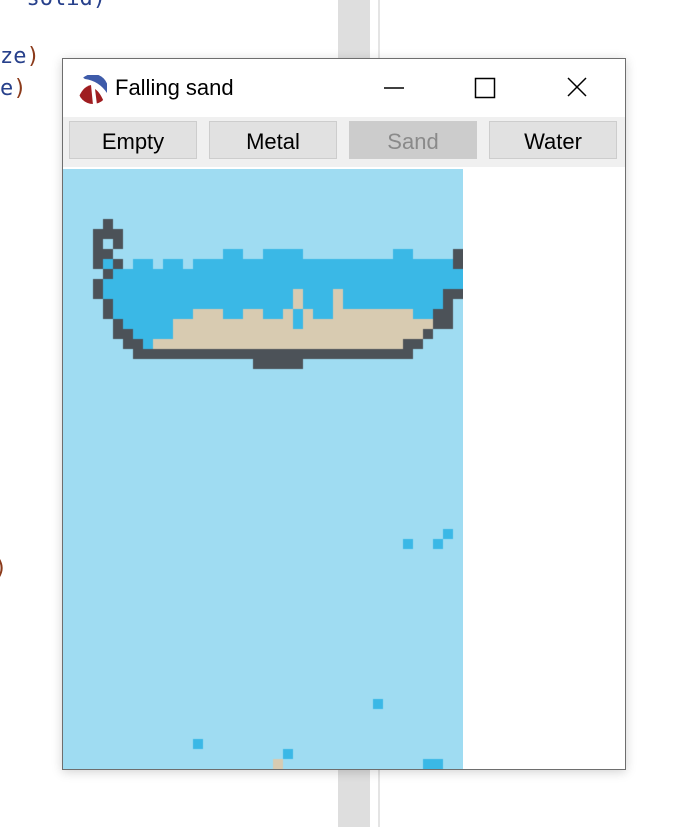 The height and width of the screenshot is (827, 685). Describe the element at coordinates (174, 87) in the screenshot. I see `window-title: Falling sand` at that location.